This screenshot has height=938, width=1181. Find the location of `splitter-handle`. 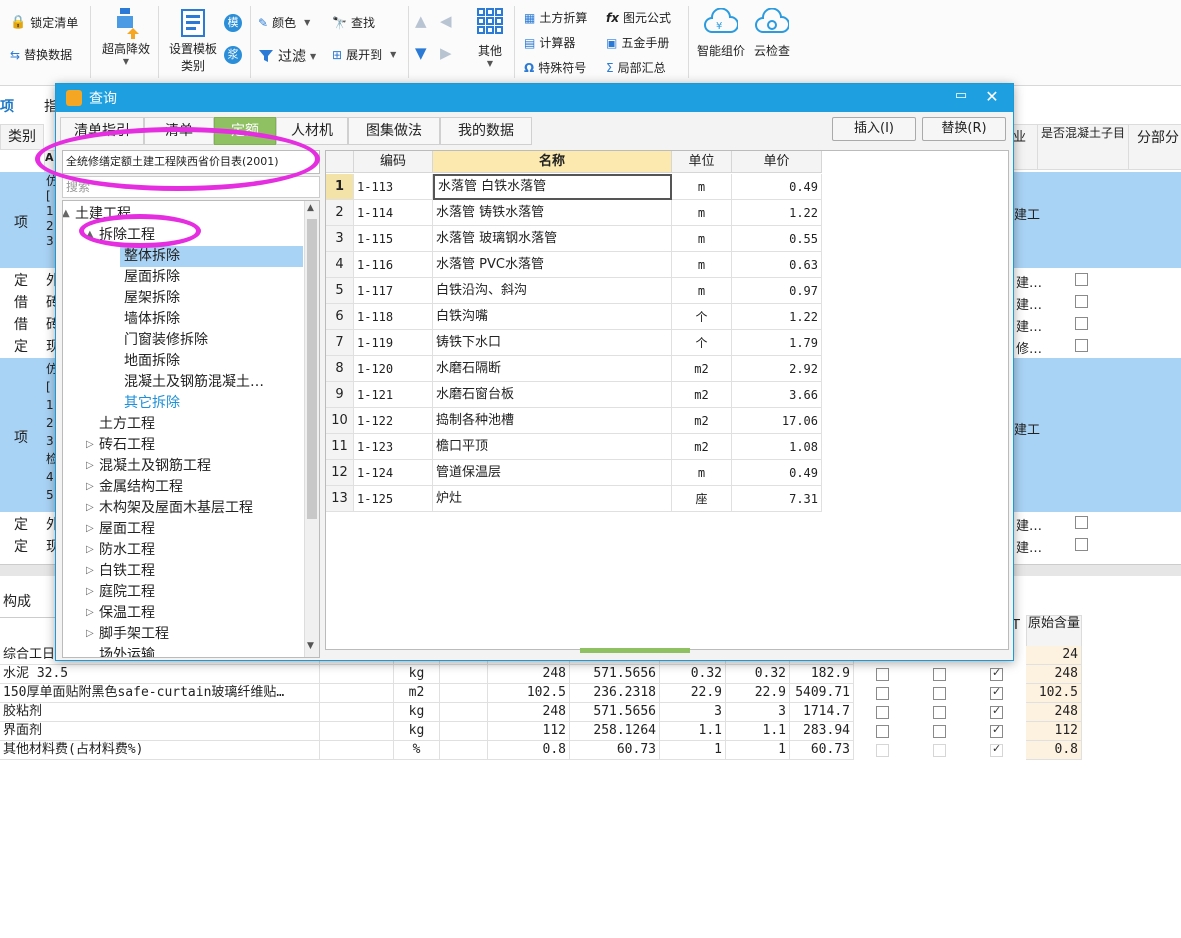

splitter-handle is located at coordinates (635, 650).